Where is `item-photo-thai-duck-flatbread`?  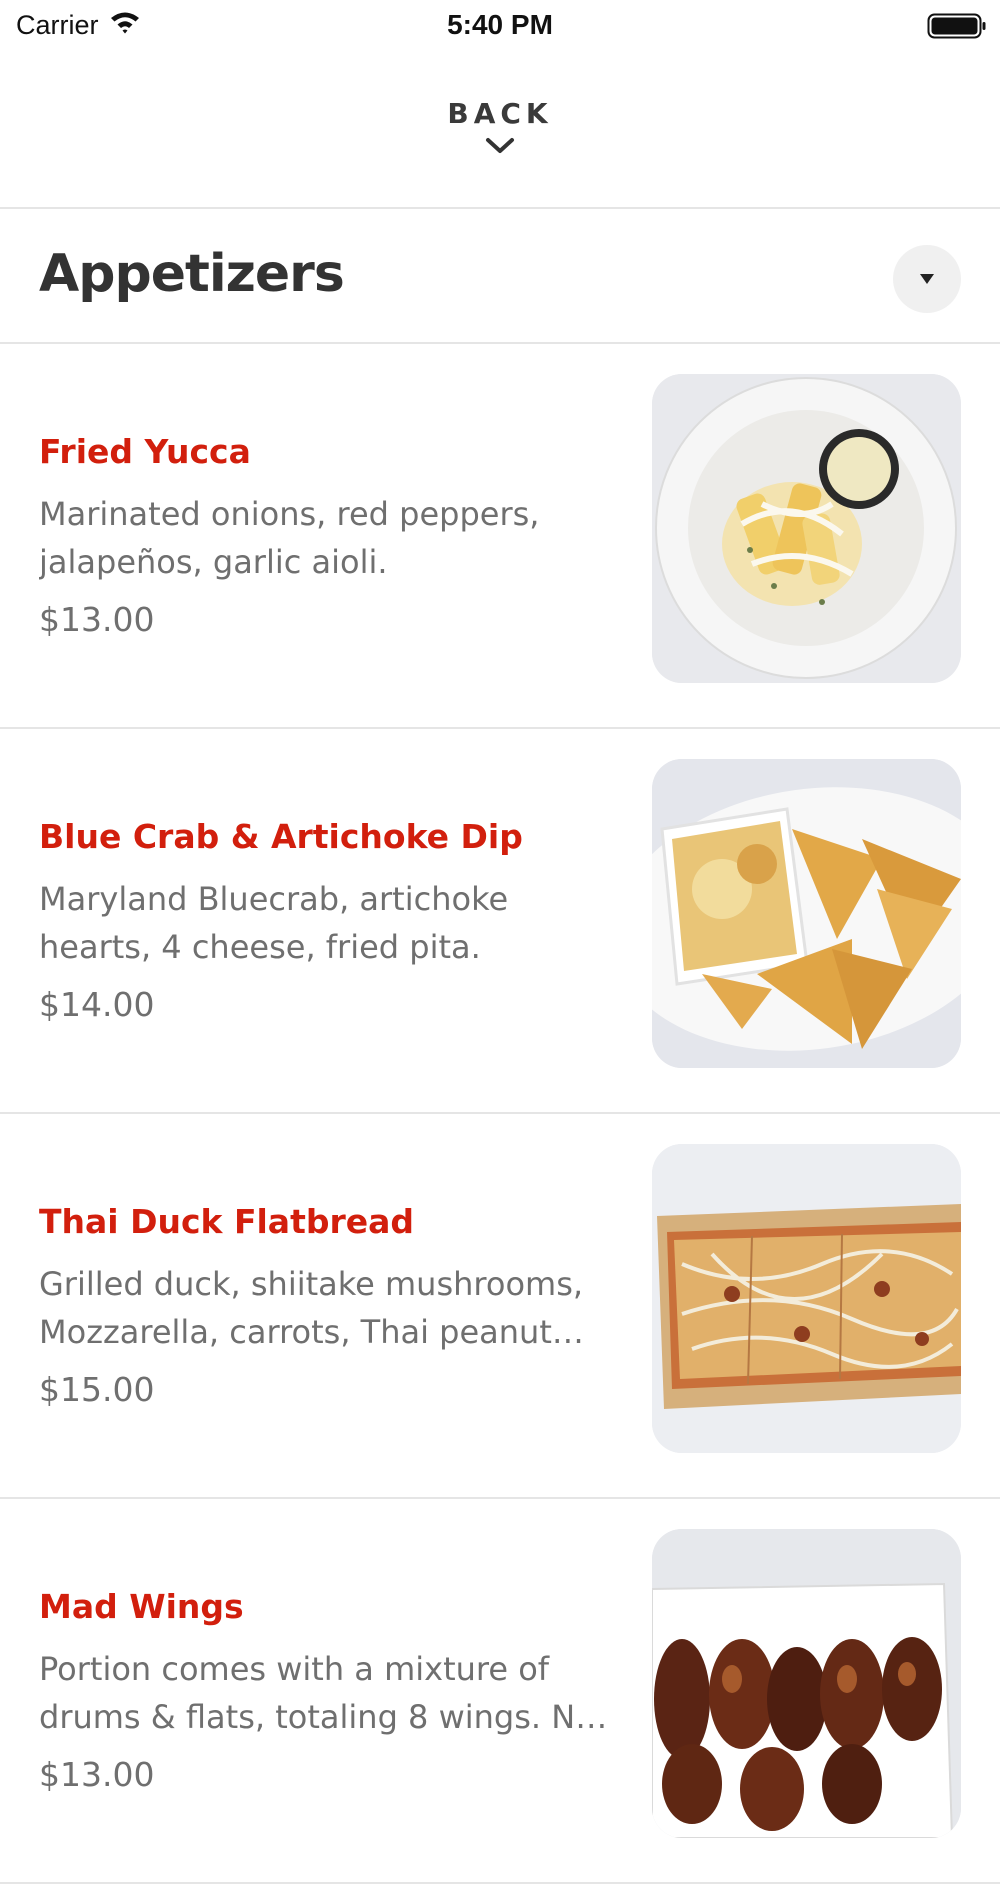
item-photo-thai-duck-flatbread is located at coordinates (806, 1298).